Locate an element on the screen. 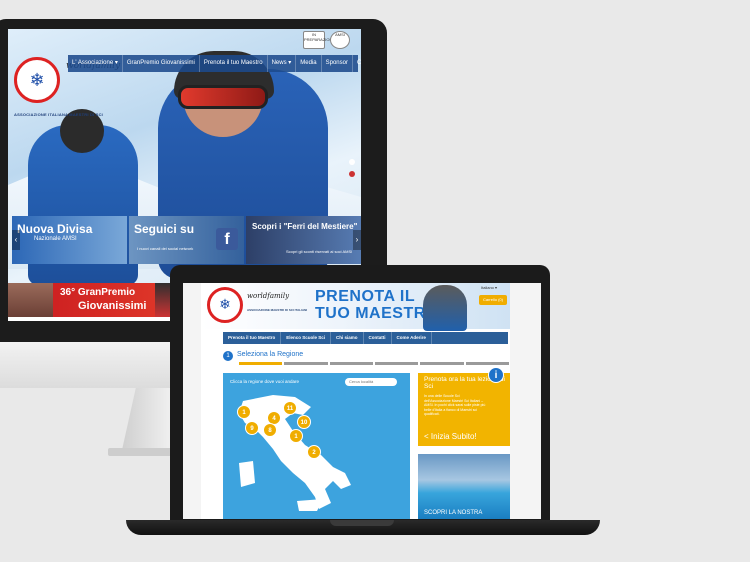 The width and height of the screenshot is (750, 562). step-title: Seleziona la Regione is located at coordinates (270, 354).